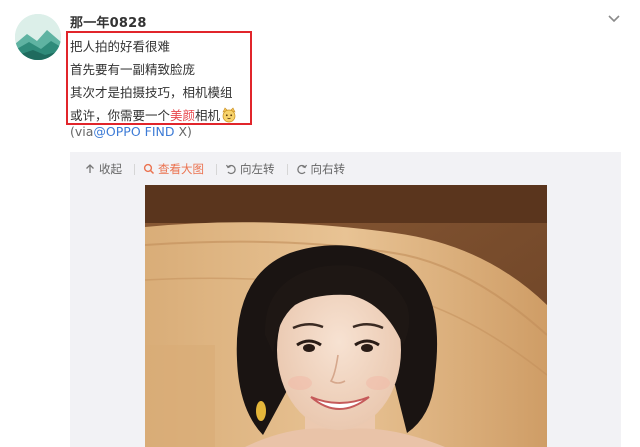 This screenshot has height=447, width=640. What do you see at coordinates (301, 169) in the screenshot?
I see `rotate-right-icon` at bounding box center [301, 169].